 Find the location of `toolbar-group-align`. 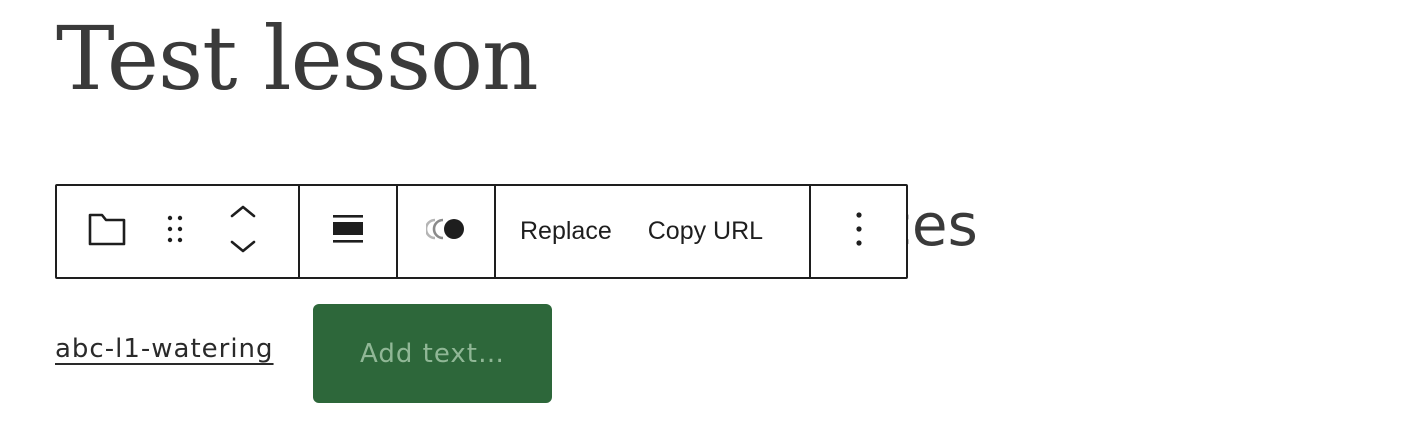

toolbar-group-align is located at coordinates (349, 231).